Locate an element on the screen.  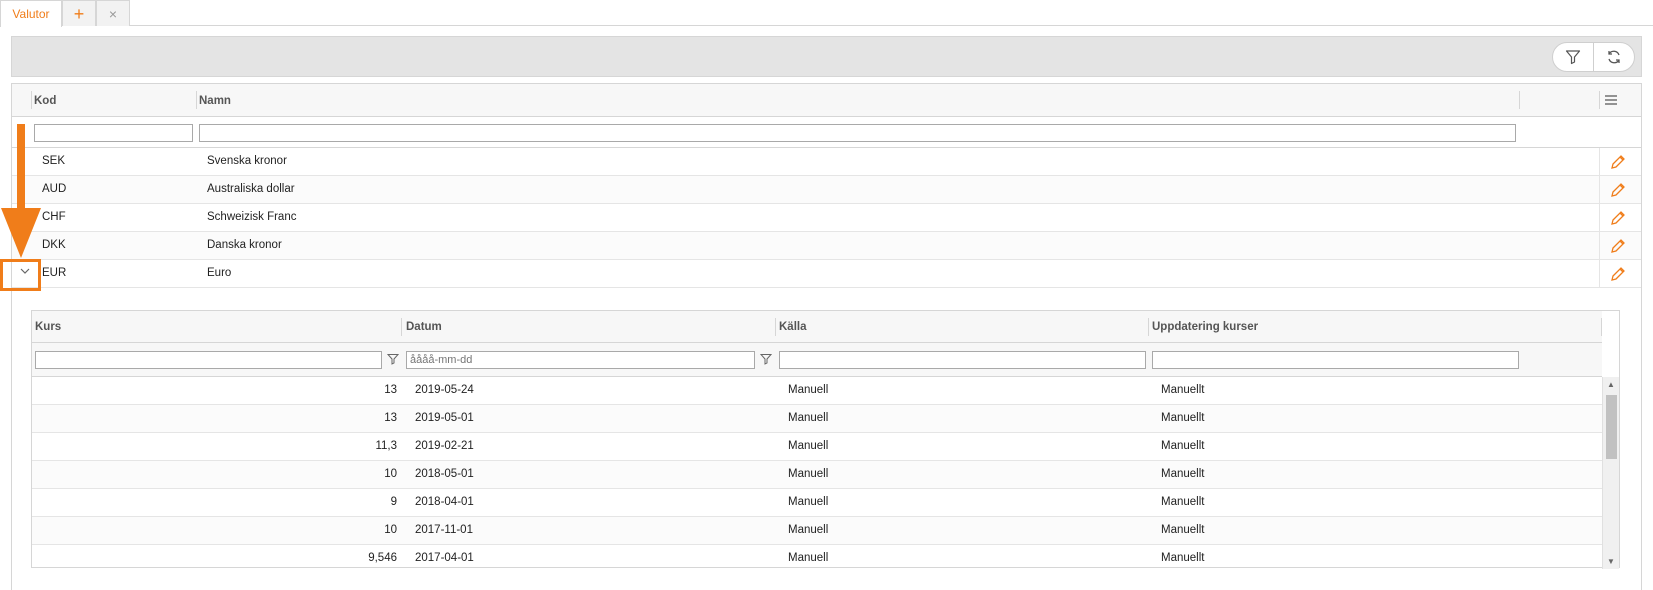
refresh-button is located at coordinates (1613, 57).